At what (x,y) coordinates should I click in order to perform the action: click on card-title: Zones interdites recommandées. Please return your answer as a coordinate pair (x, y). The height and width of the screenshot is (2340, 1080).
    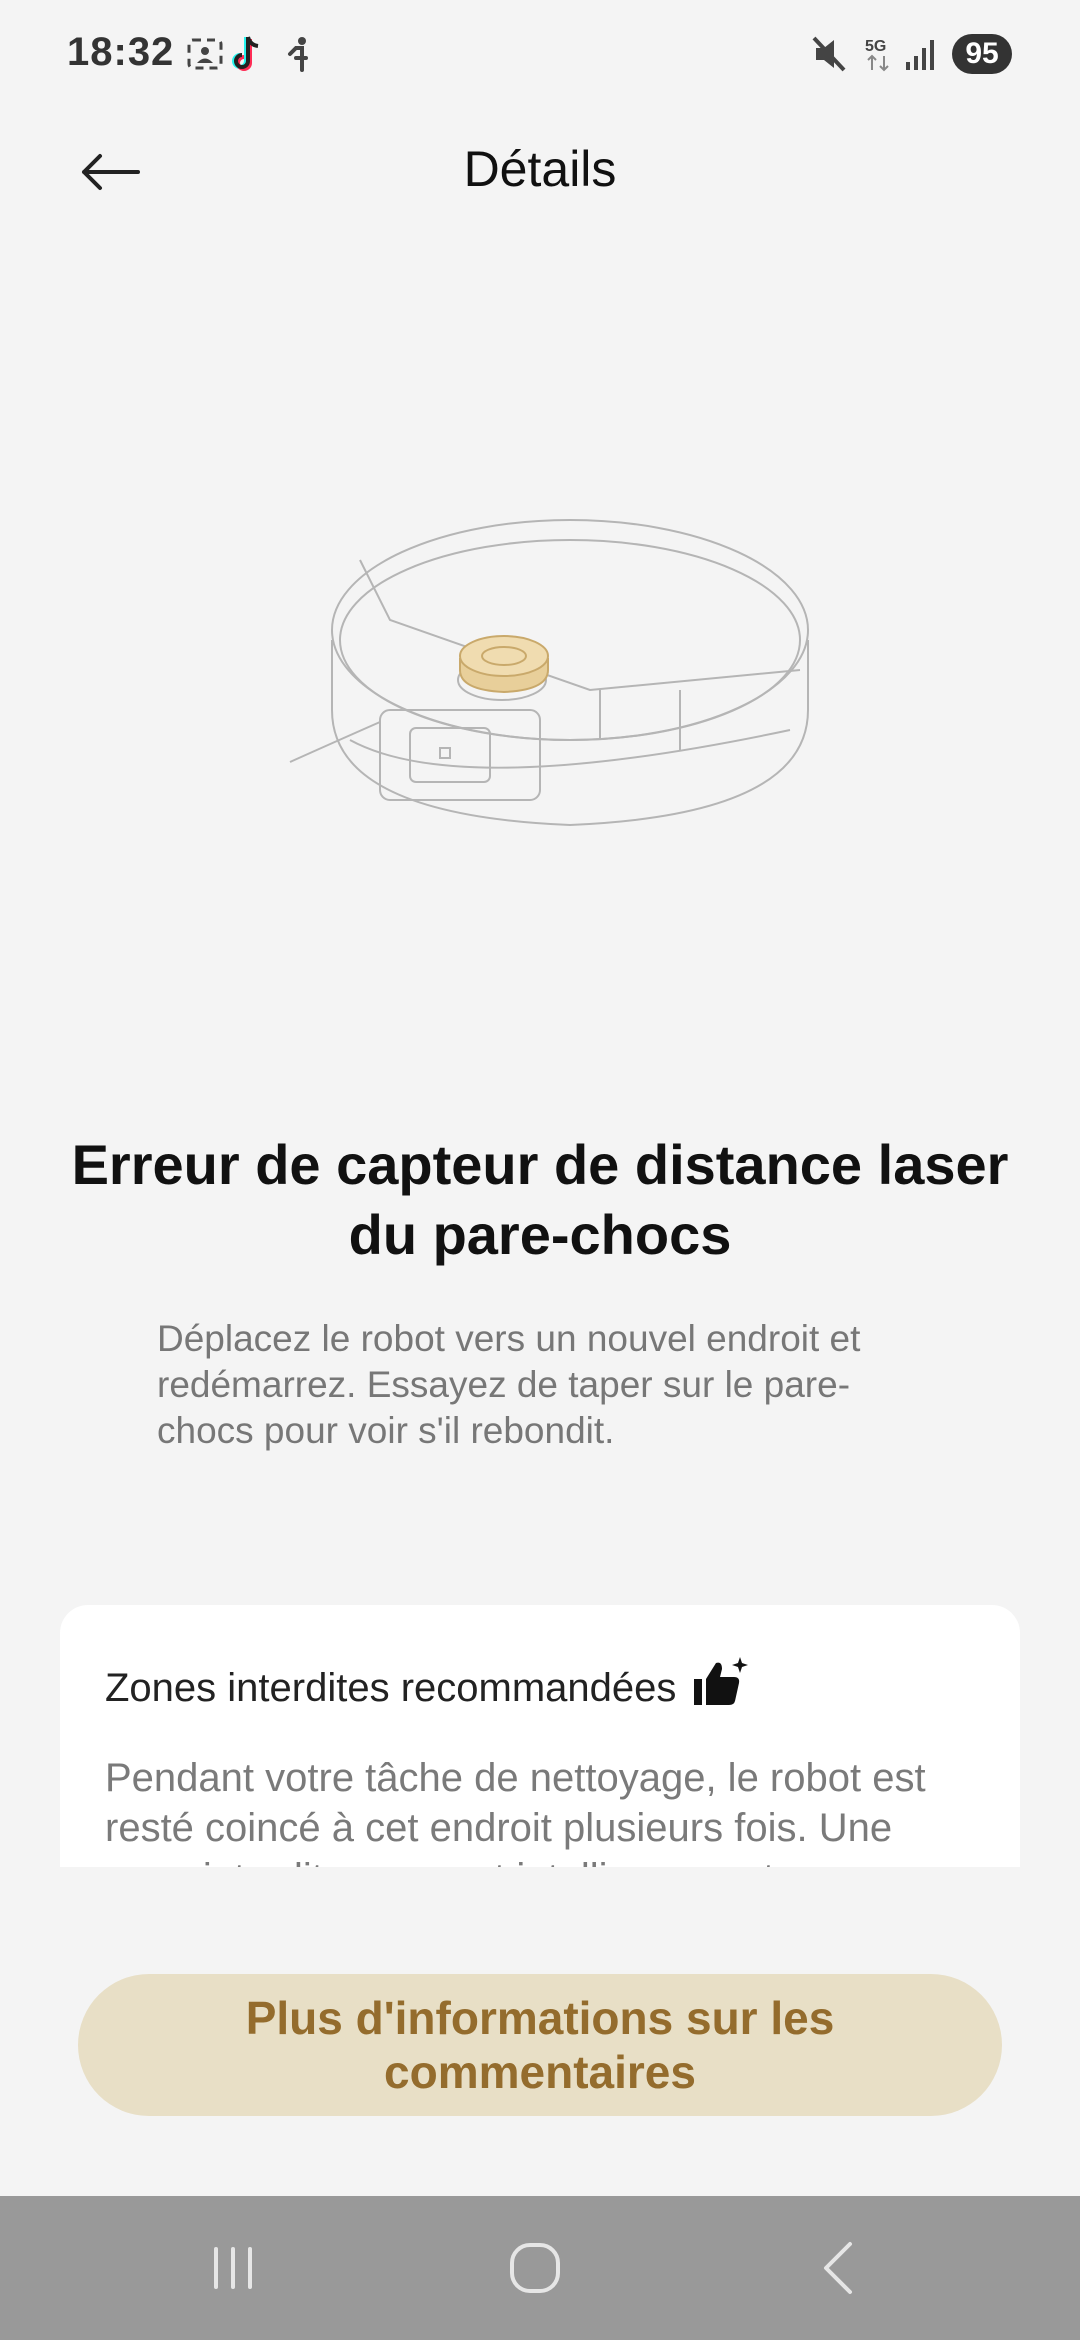
    Looking at the image, I should click on (391, 1687).